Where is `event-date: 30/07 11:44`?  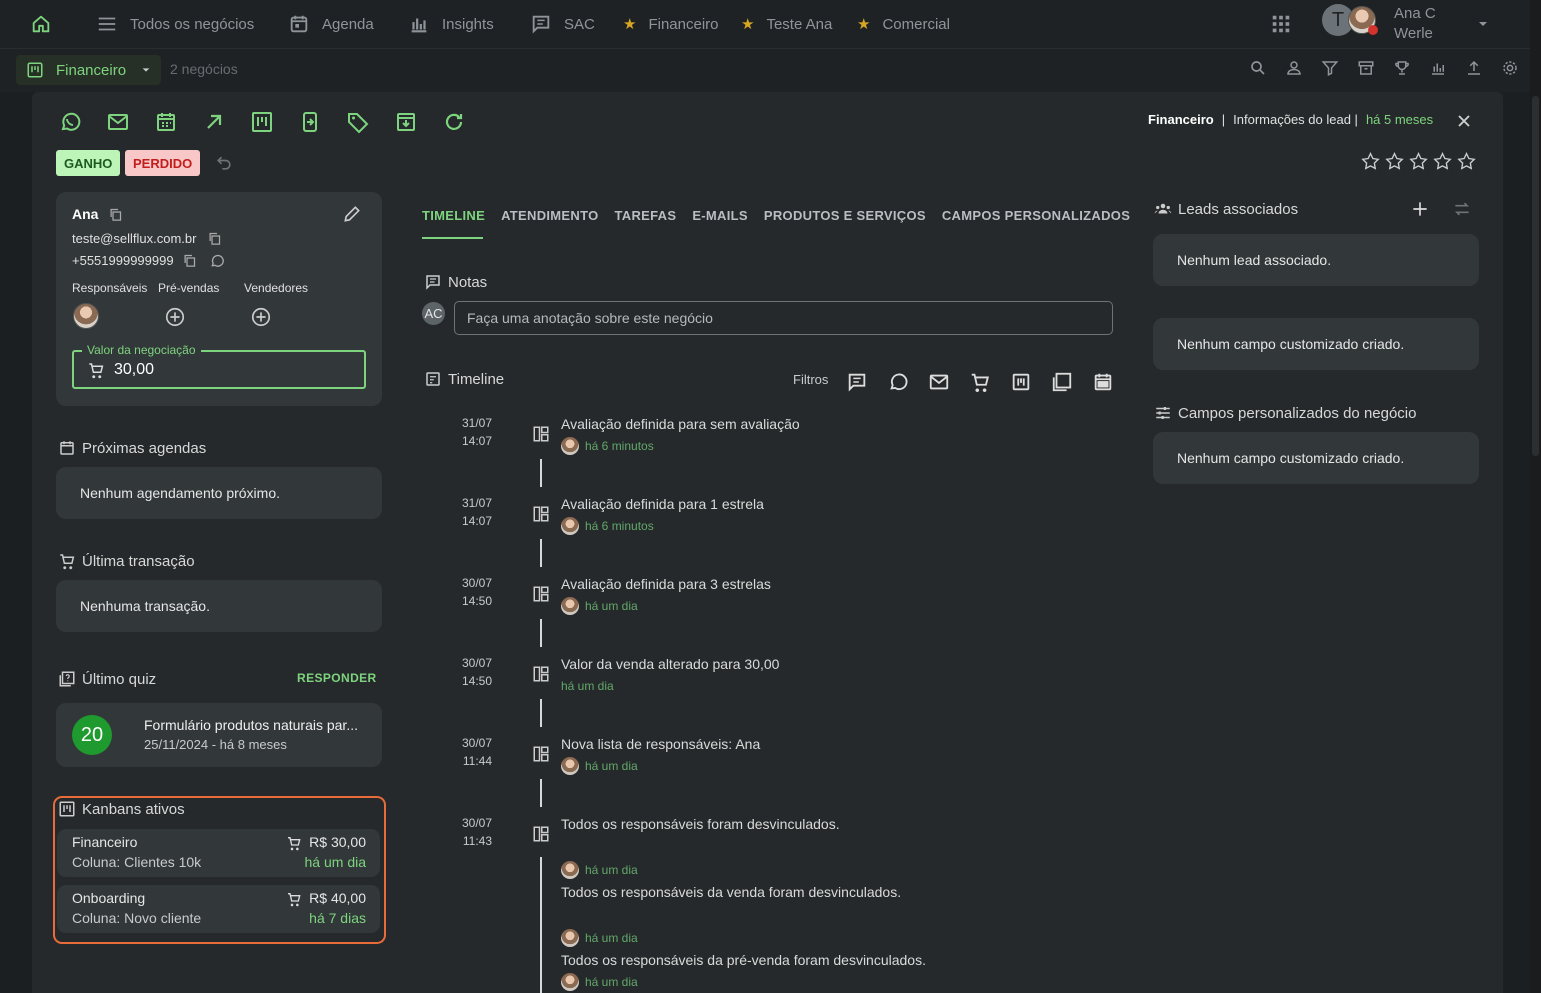
event-date: 30/07 11:44 is located at coordinates (476, 752).